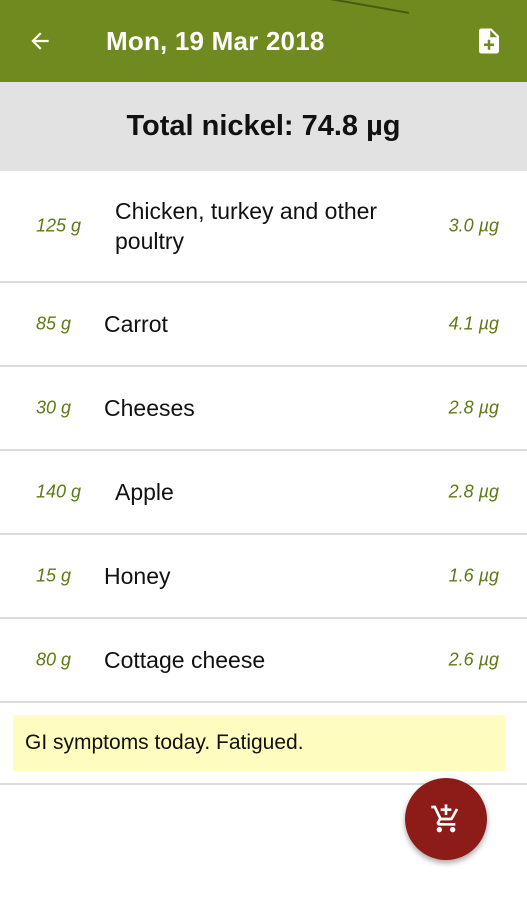 Image resolution: width=527 pixels, height=900 pixels. What do you see at coordinates (54, 323) in the screenshot?
I see `food-quantity: 85 g` at bounding box center [54, 323].